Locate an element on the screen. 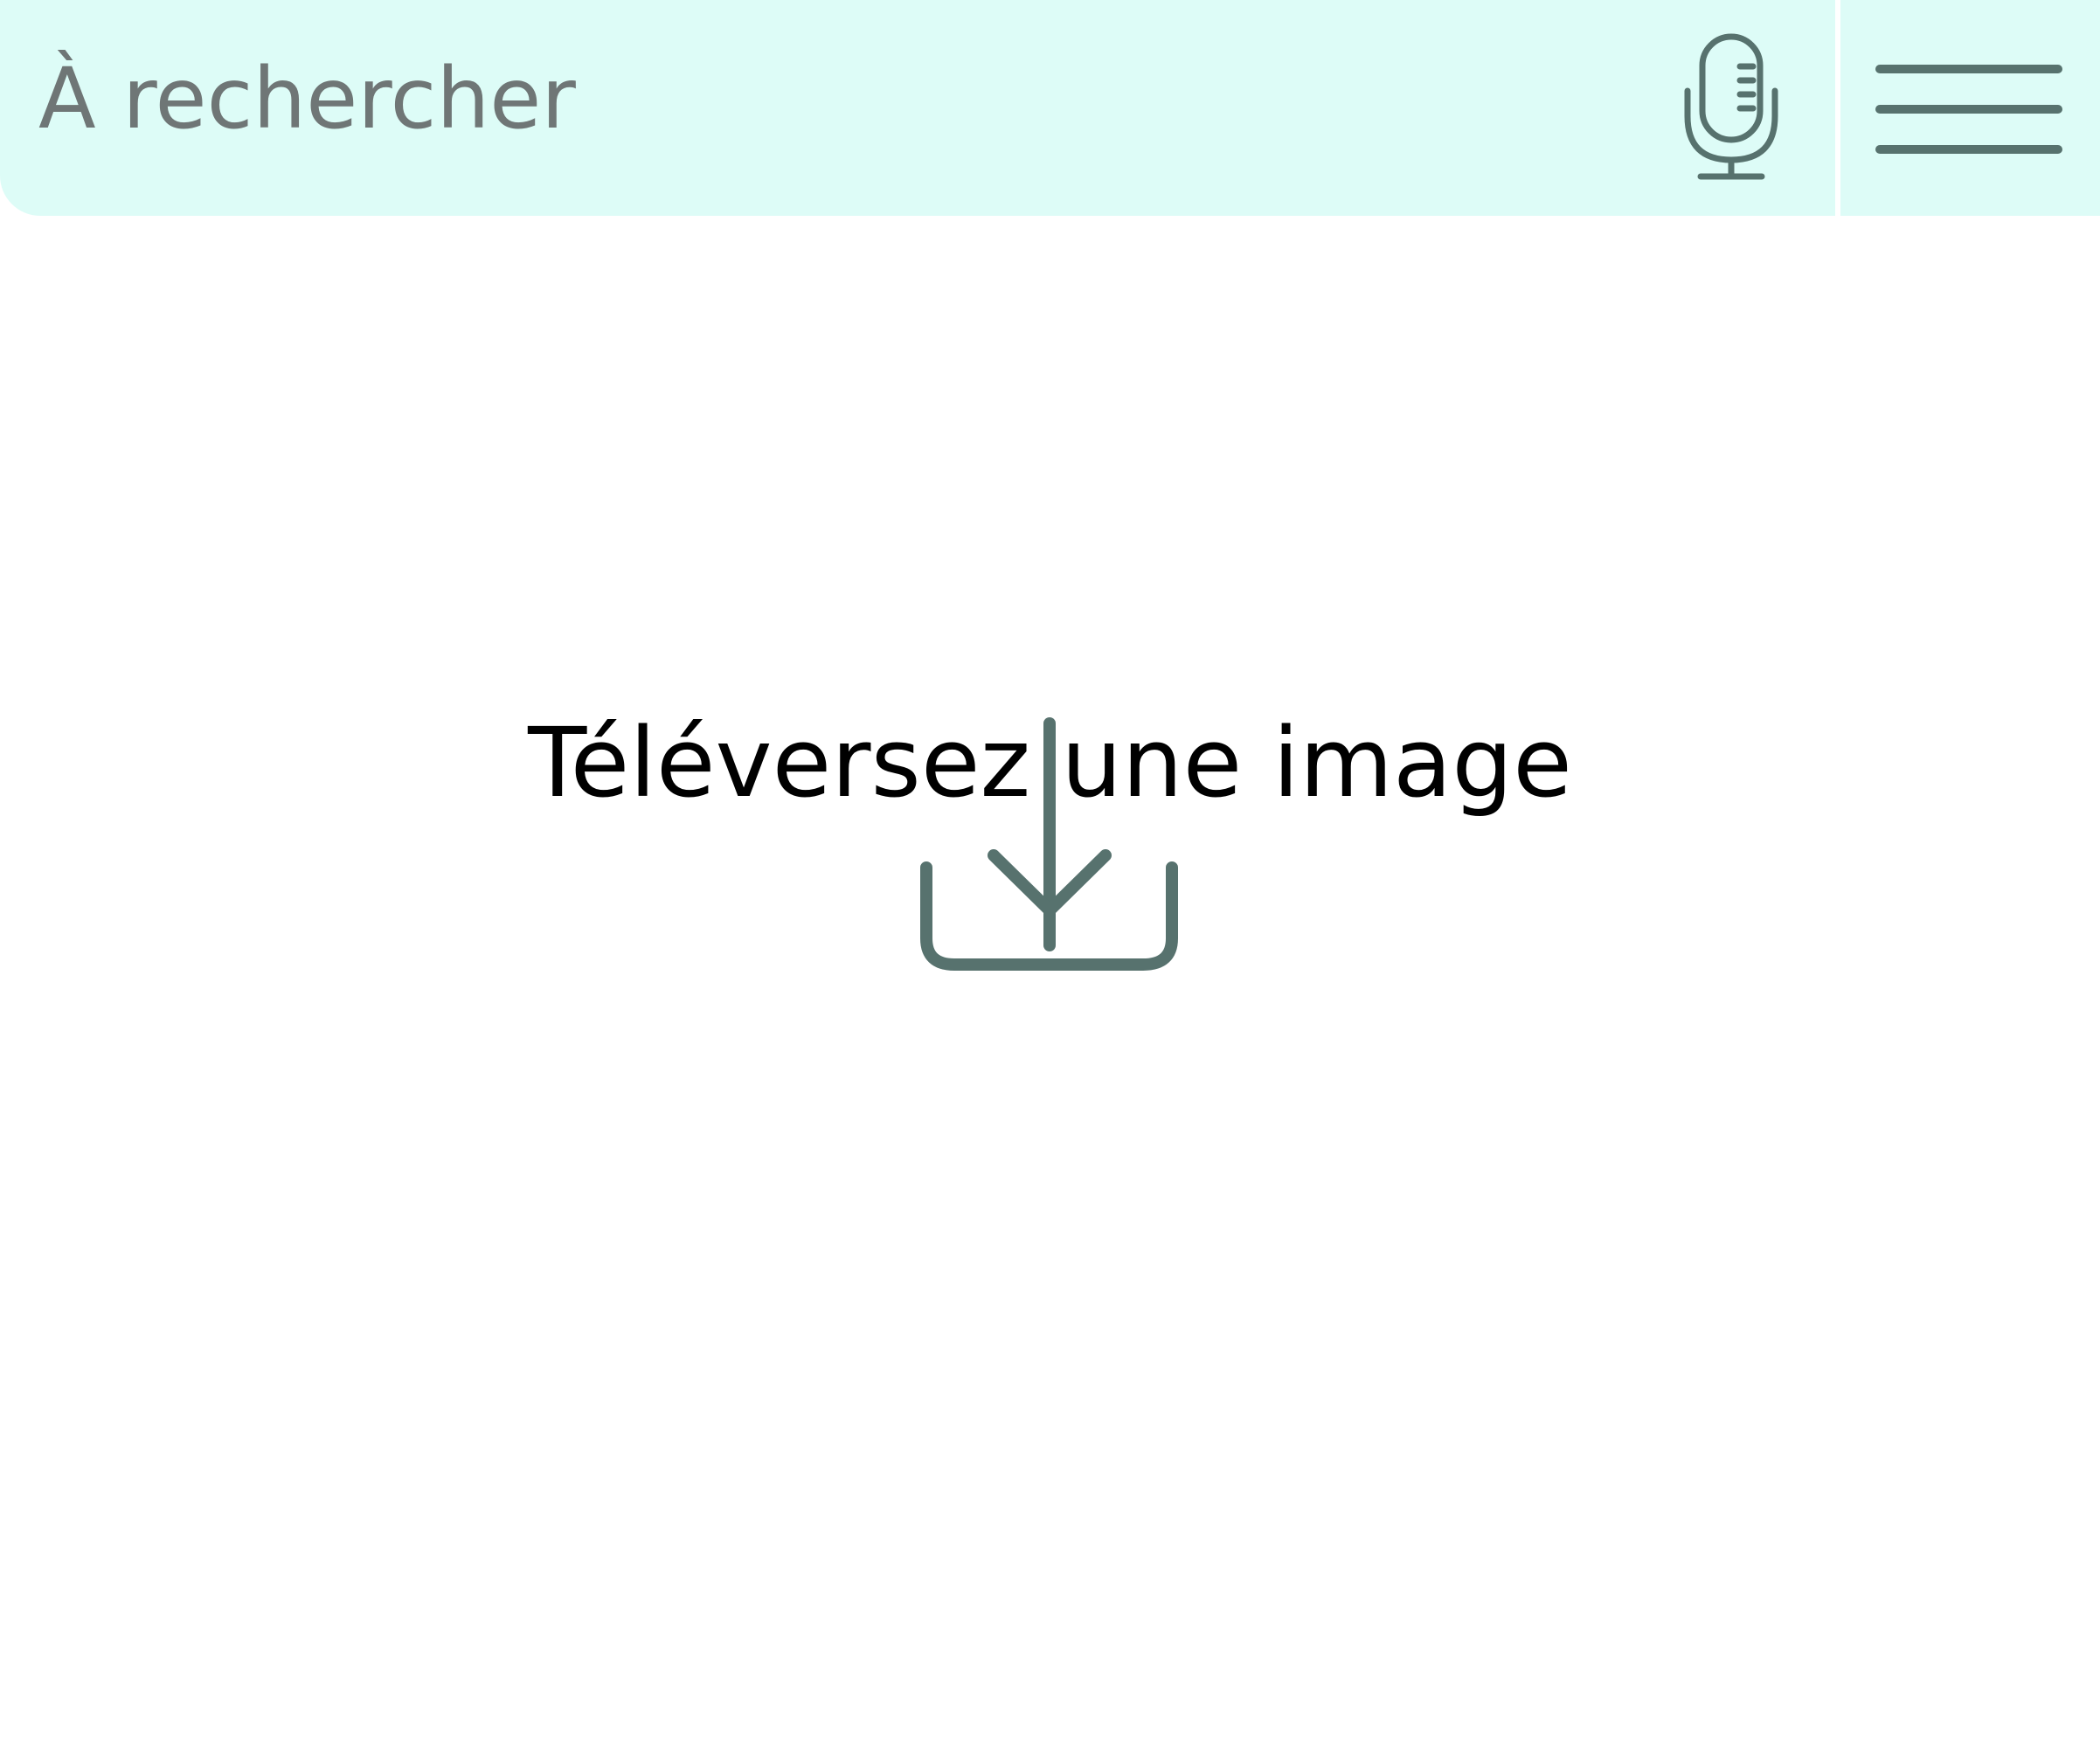  top-bar is located at coordinates (1050, 108).